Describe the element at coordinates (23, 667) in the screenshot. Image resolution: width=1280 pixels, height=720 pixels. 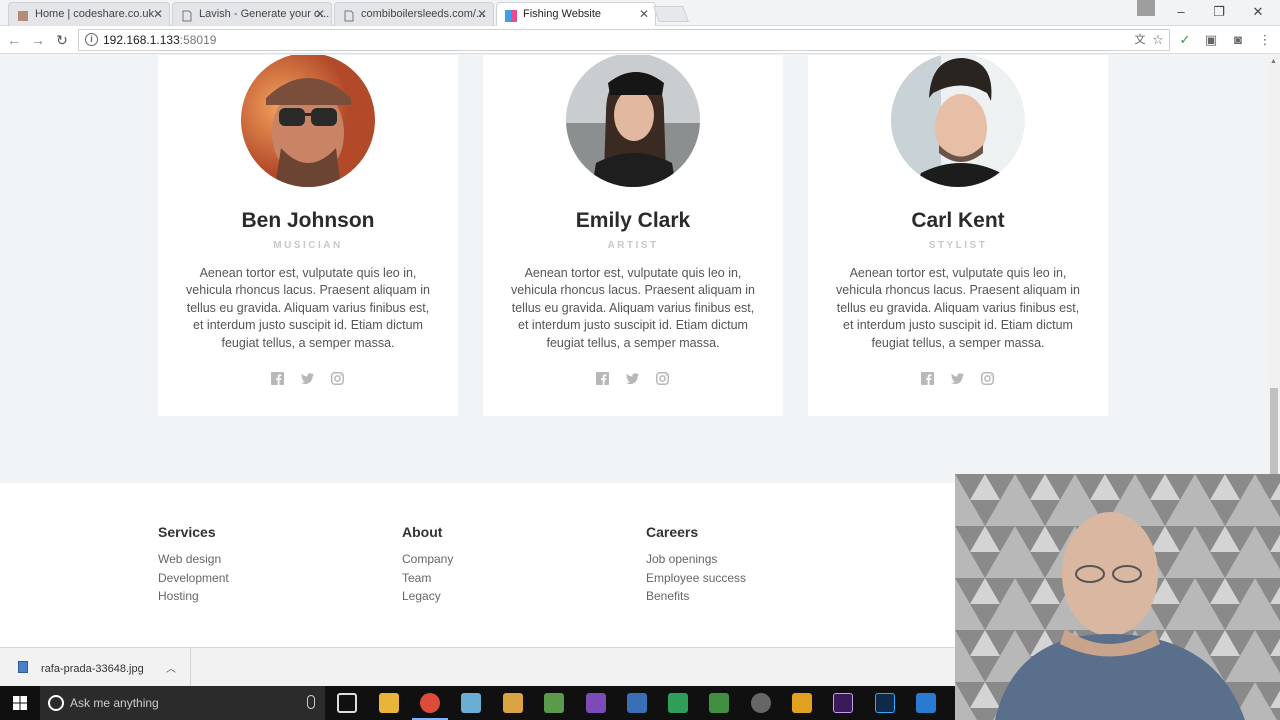
I see `image-file-icon` at that location.